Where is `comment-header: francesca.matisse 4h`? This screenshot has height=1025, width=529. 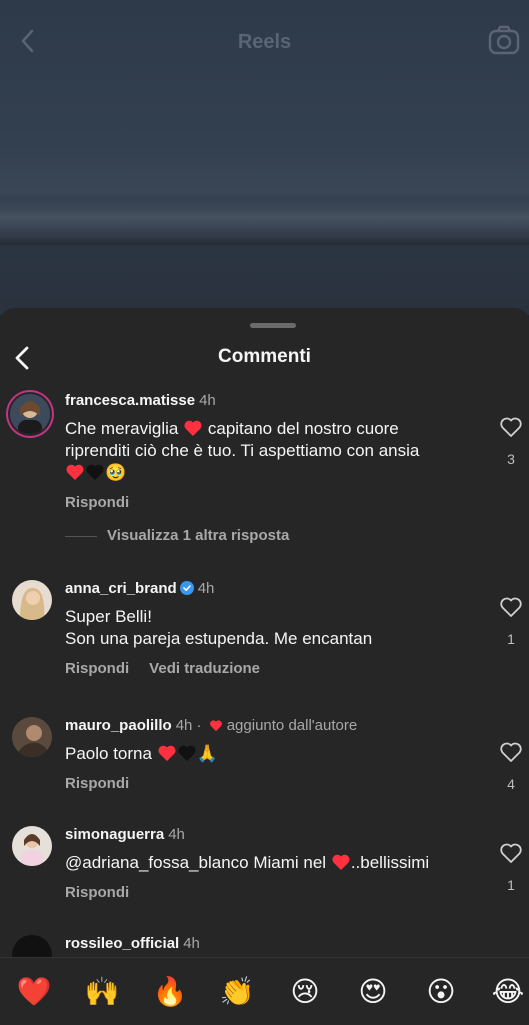
comment-header: francesca.matisse 4h is located at coordinates (272, 401).